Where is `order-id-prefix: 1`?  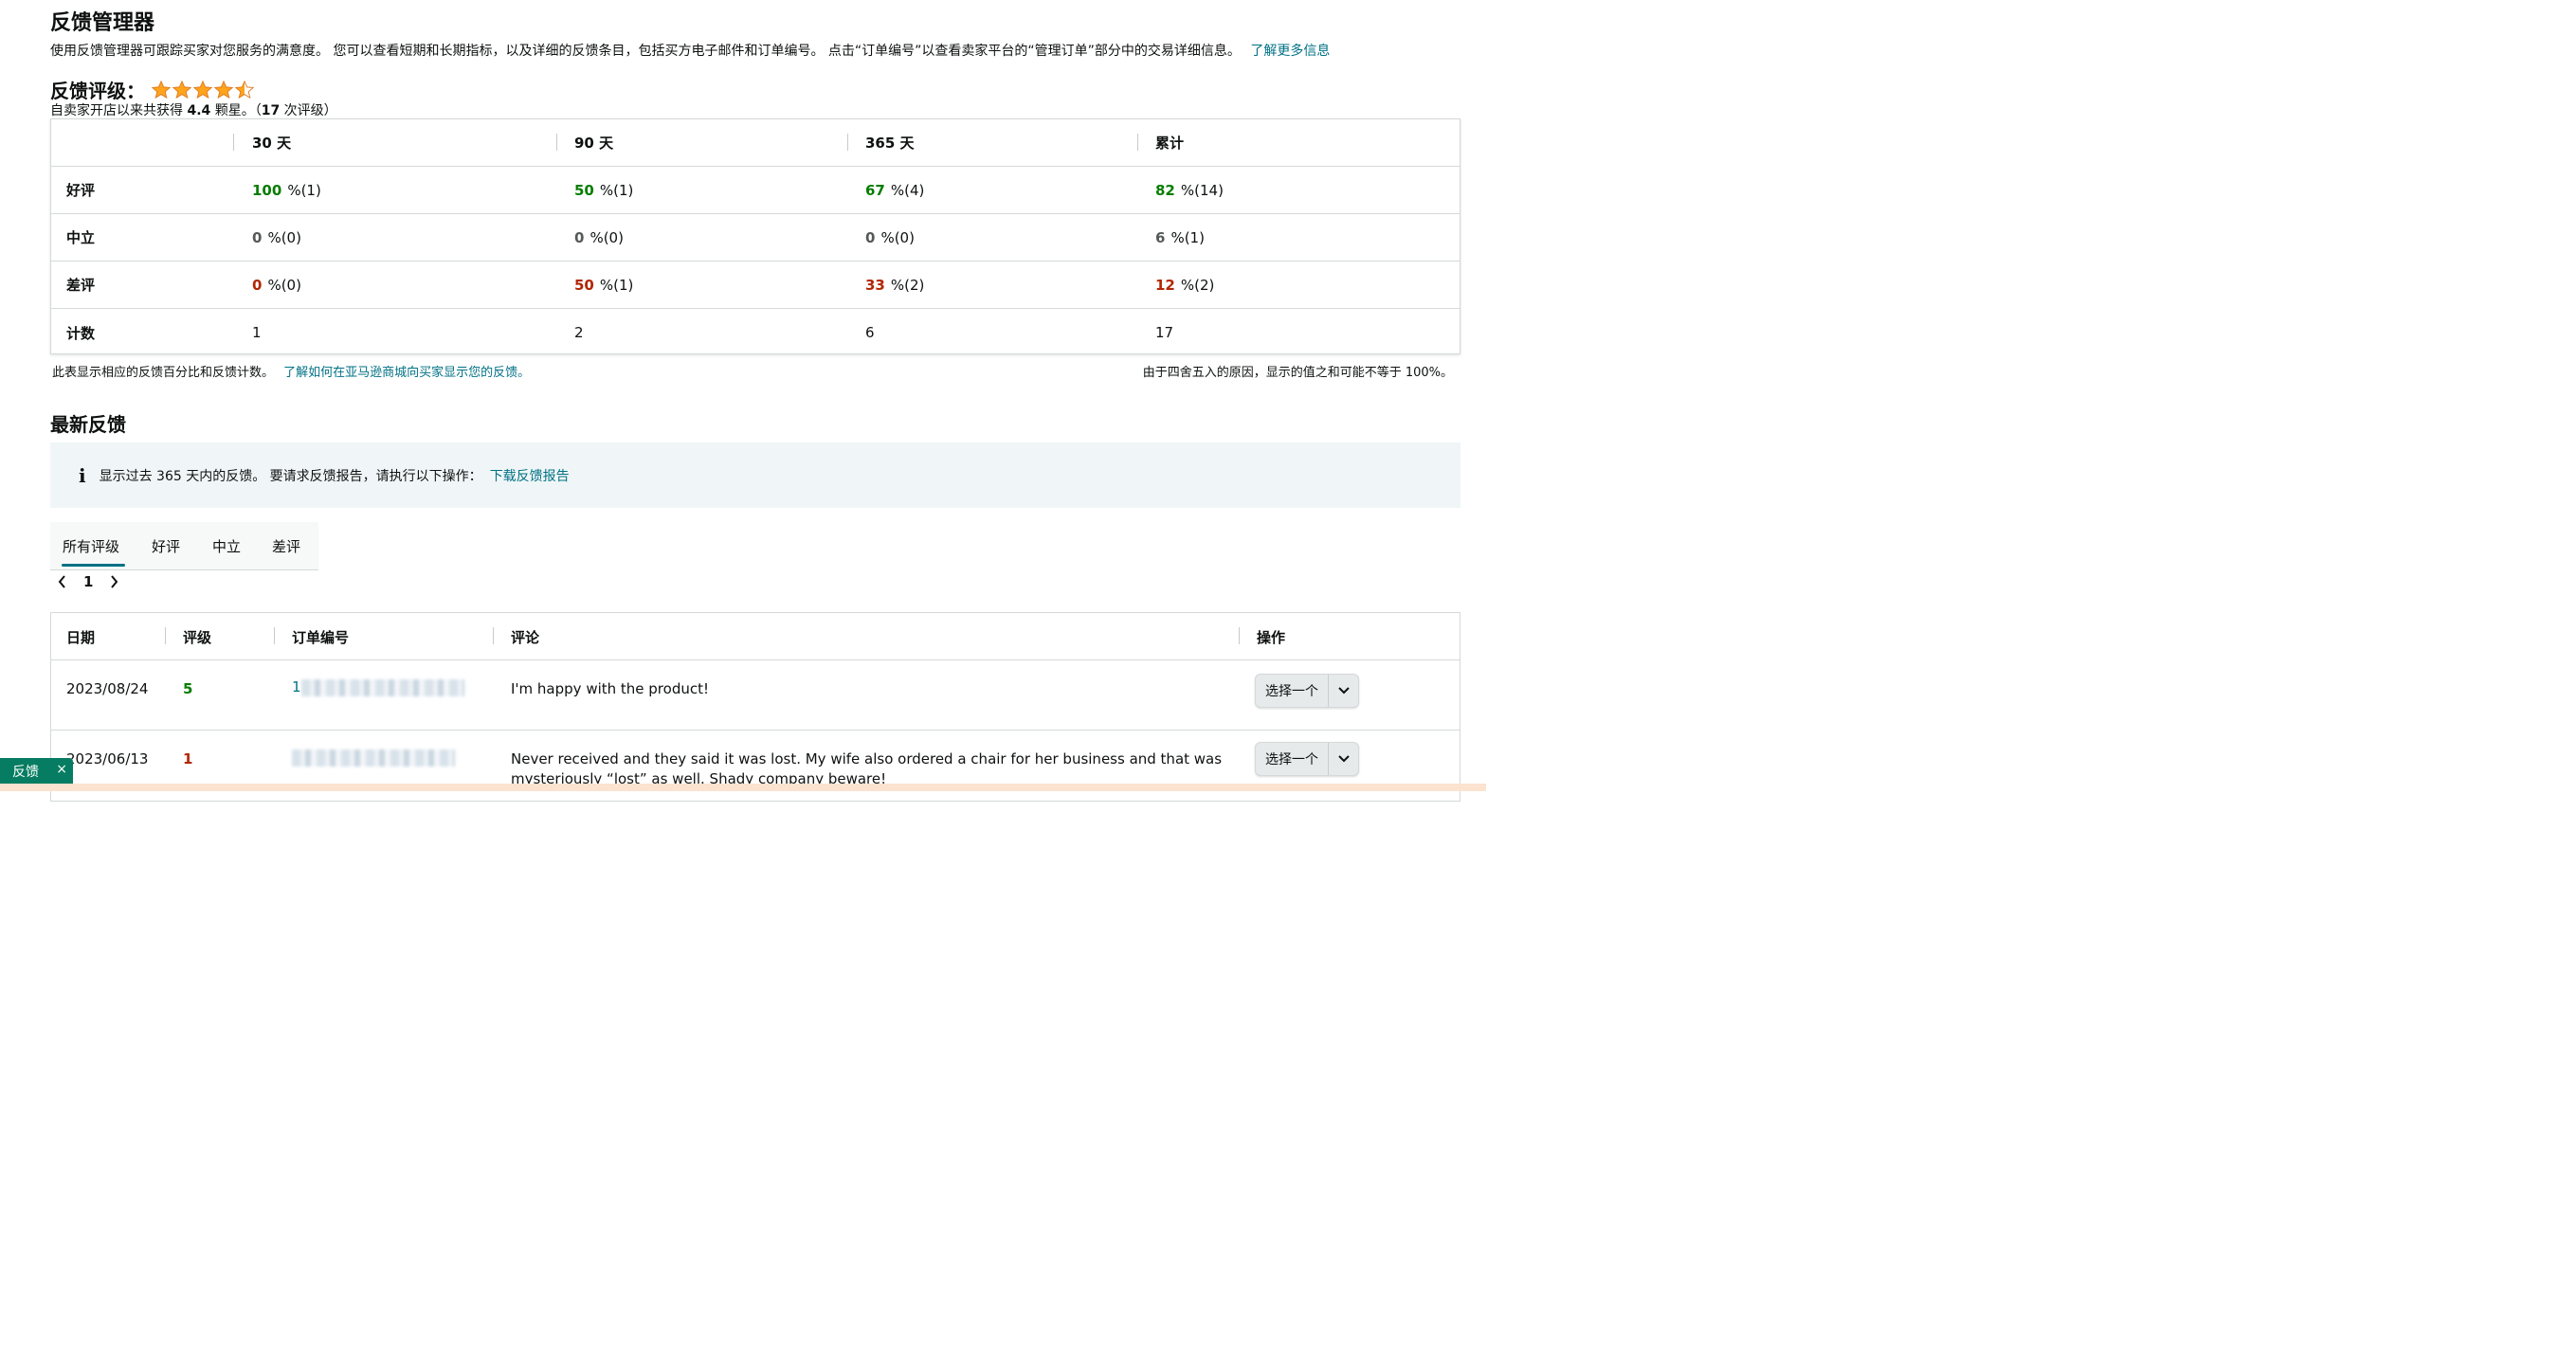 order-id-prefix: 1 is located at coordinates (296, 686).